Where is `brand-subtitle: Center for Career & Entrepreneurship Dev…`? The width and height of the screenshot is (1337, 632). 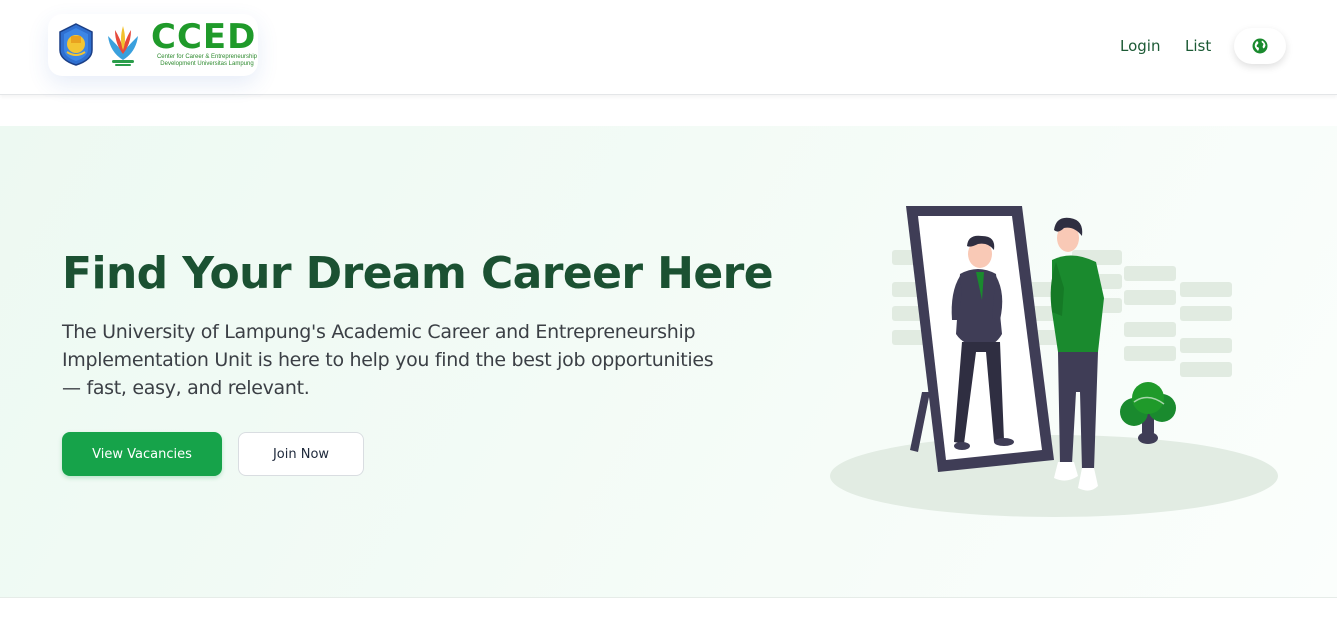
brand-subtitle: Center for Career & Entrepreneurship Dev… is located at coordinates (207, 61).